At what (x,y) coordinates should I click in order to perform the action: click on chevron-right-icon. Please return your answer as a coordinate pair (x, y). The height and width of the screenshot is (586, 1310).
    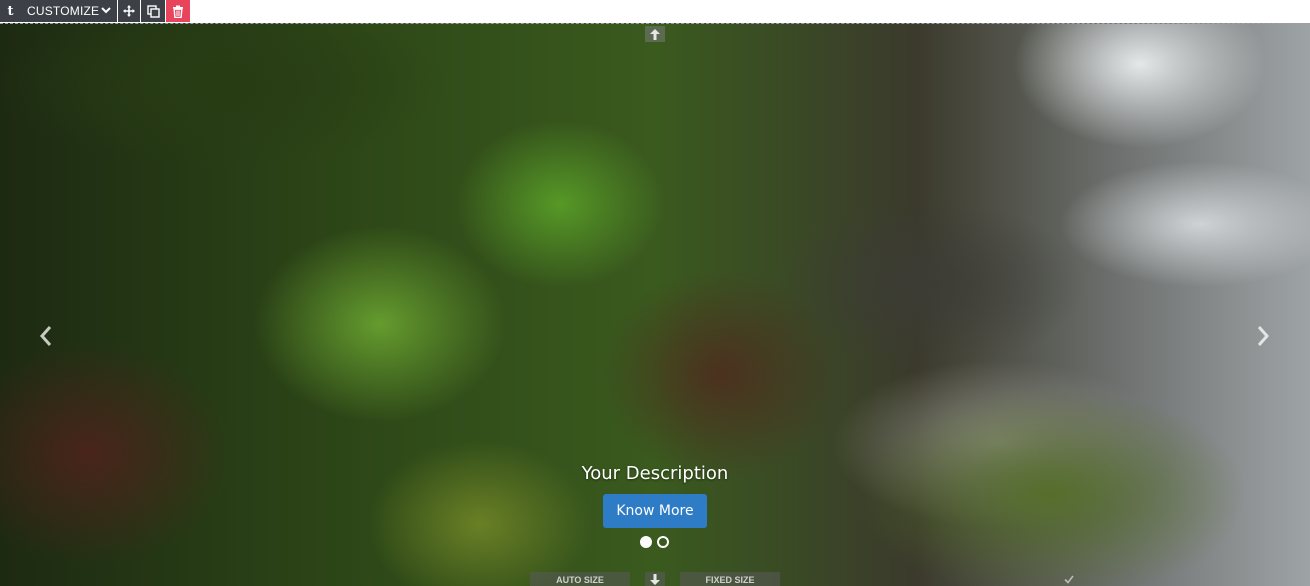
    Looking at the image, I should click on (1263, 336).